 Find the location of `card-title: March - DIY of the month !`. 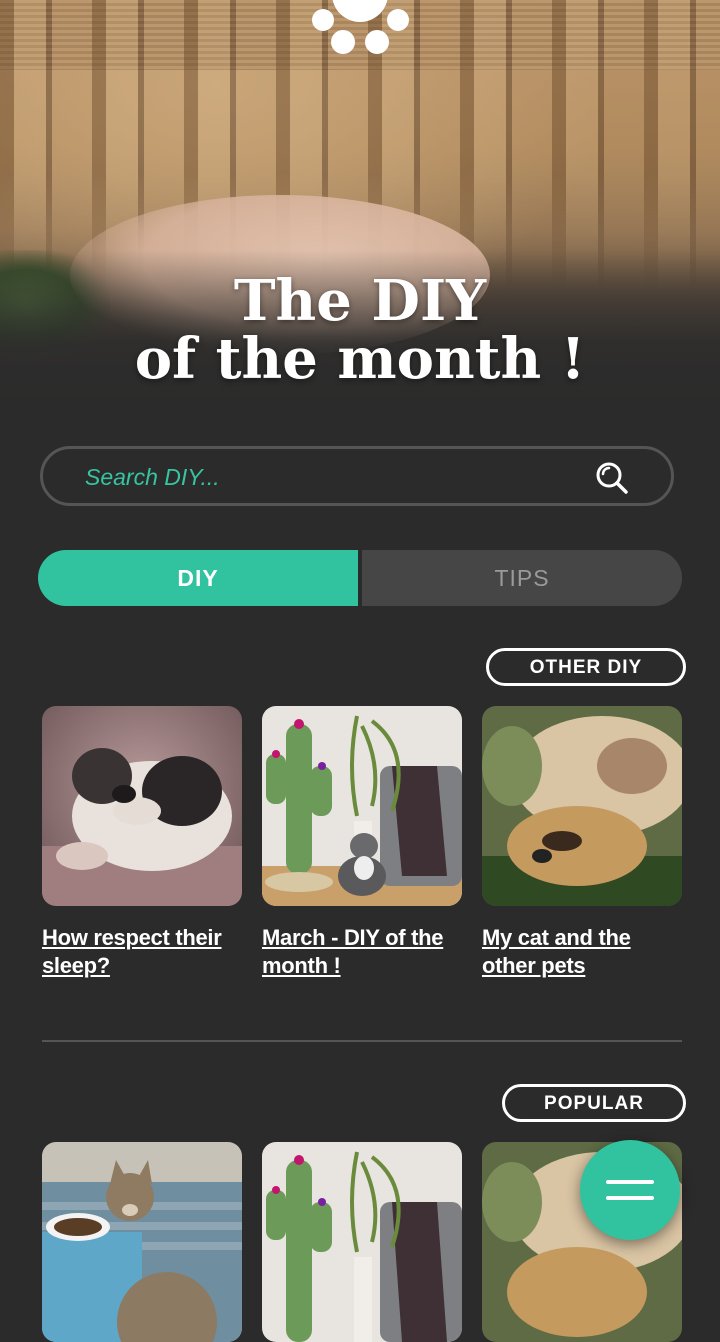

card-title: March - DIY of the month ! is located at coordinates (362, 952).